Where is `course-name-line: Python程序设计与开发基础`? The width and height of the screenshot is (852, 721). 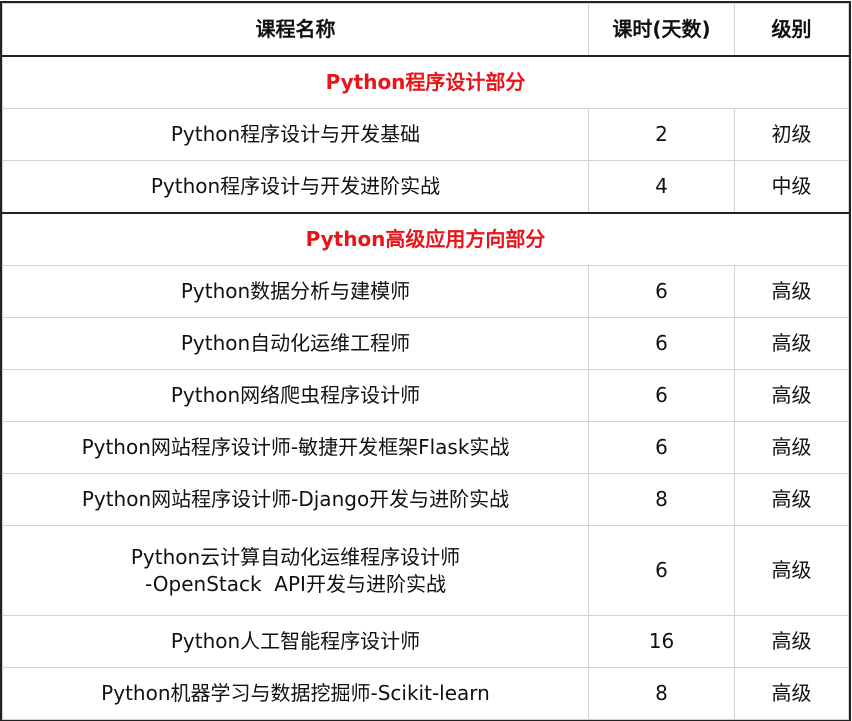
course-name-line: Python程序设计与开发基础 is located at coordinates (295, 134).